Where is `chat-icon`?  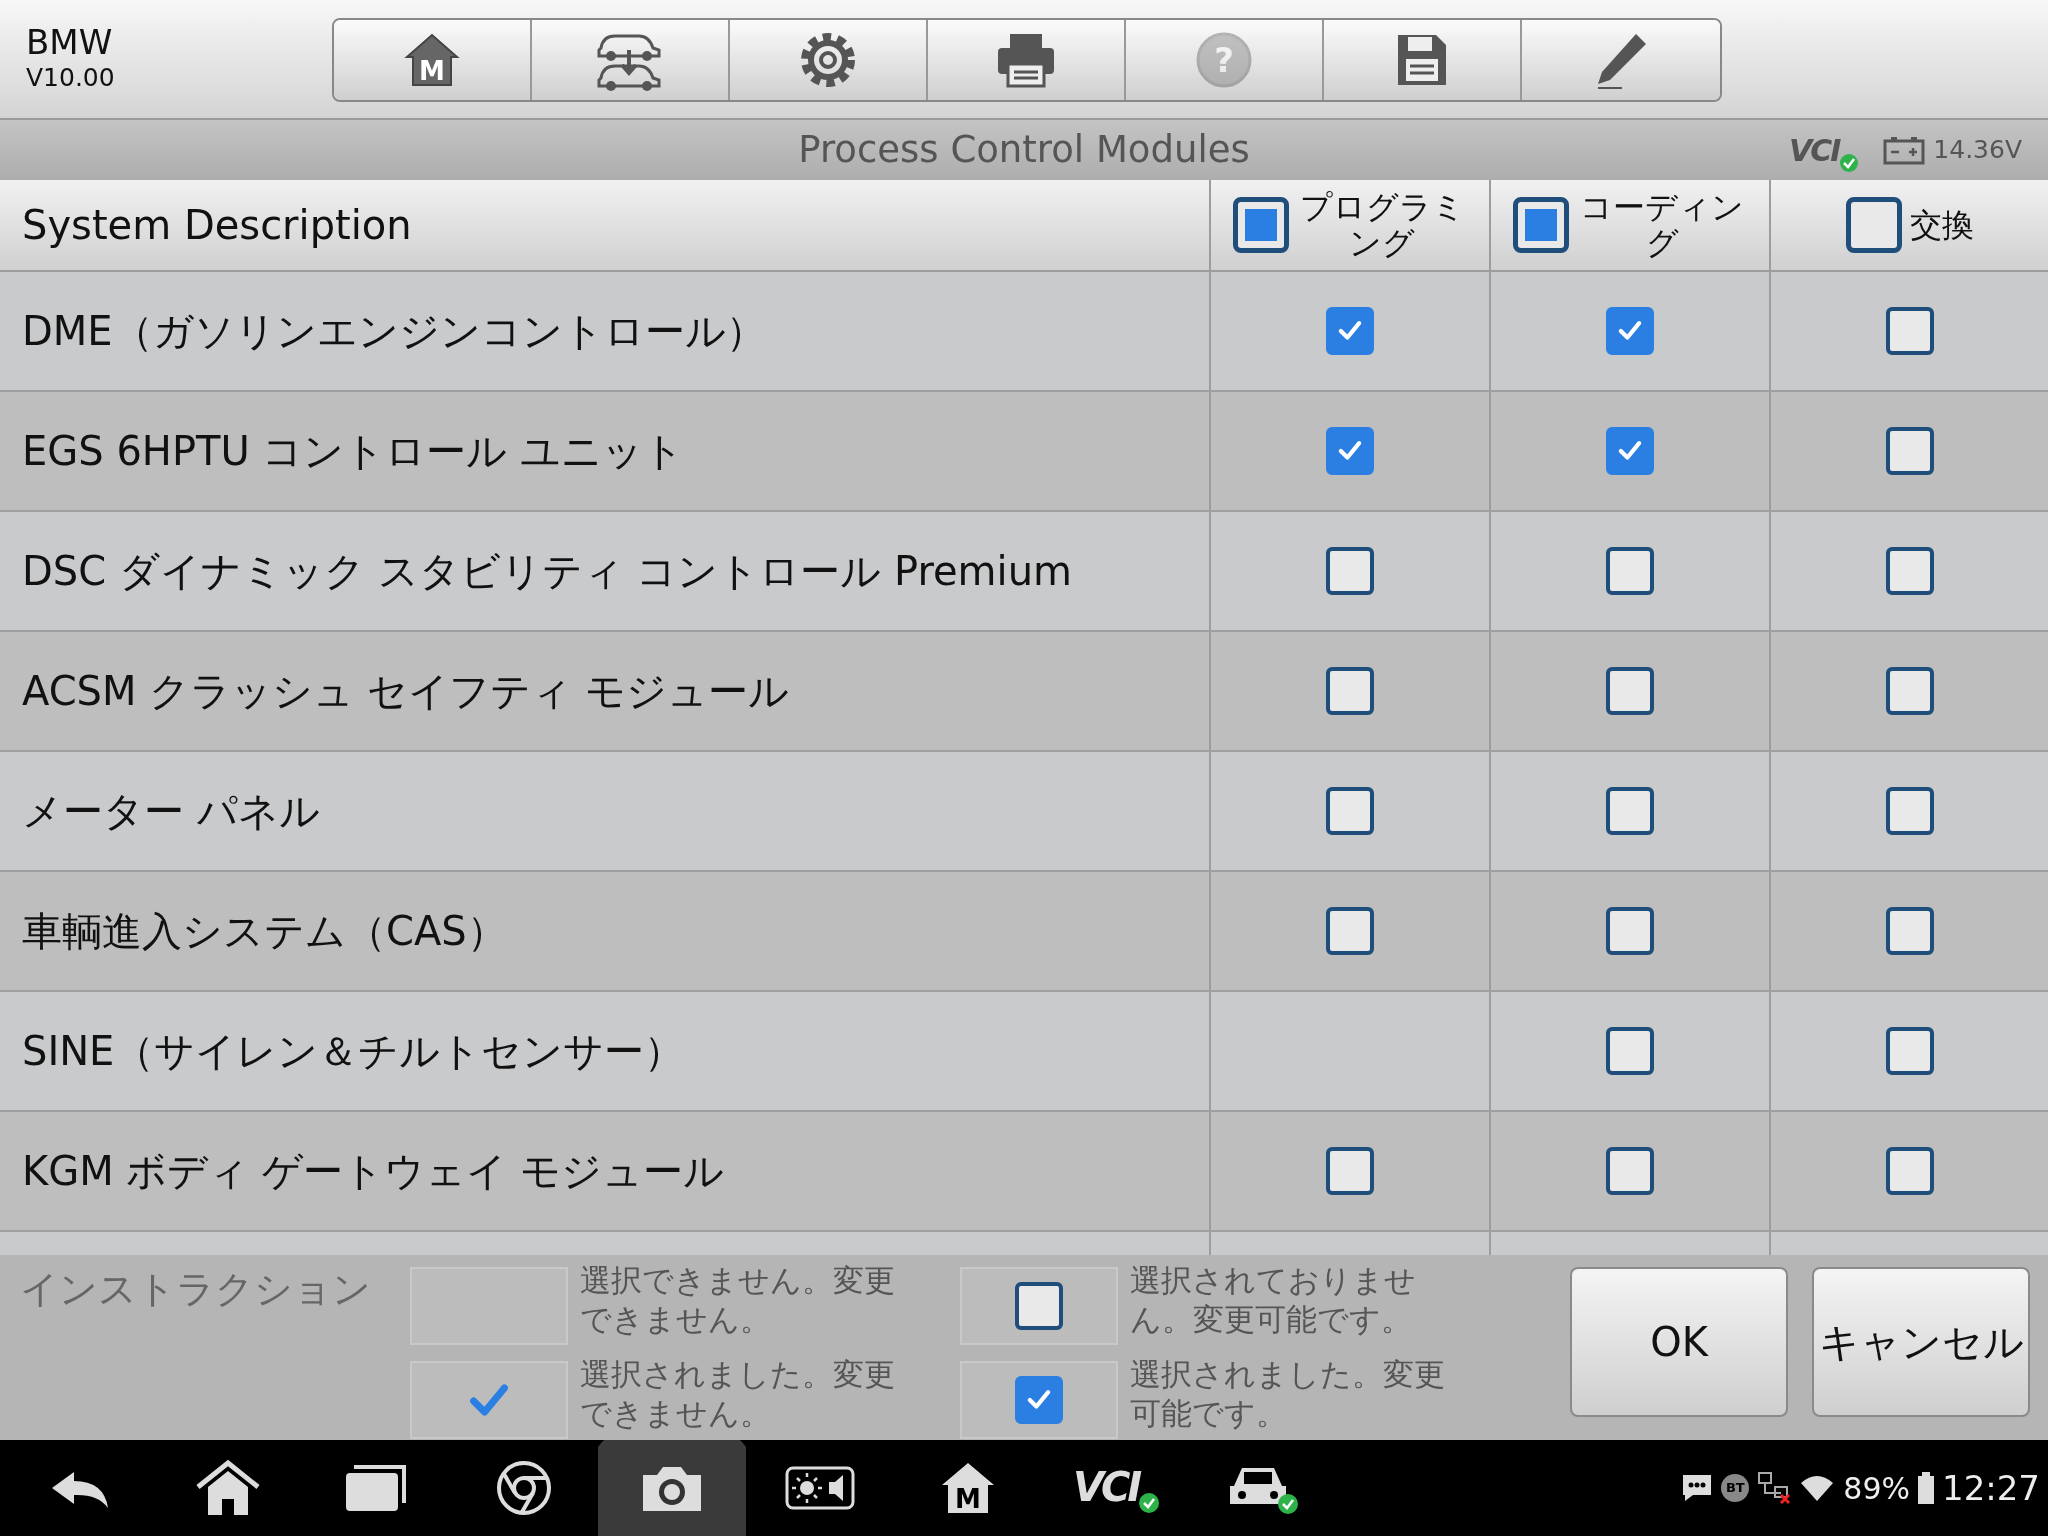
chat-icon is located at coordinates (1697, 1488).